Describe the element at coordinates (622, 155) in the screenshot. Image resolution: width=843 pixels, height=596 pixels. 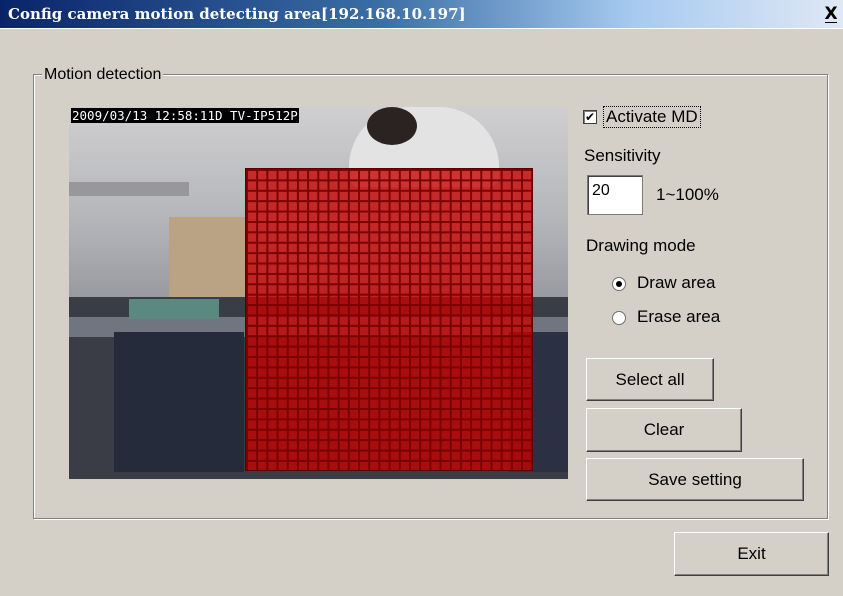
I see `sensitivity-label: Sensitivity` at that location.